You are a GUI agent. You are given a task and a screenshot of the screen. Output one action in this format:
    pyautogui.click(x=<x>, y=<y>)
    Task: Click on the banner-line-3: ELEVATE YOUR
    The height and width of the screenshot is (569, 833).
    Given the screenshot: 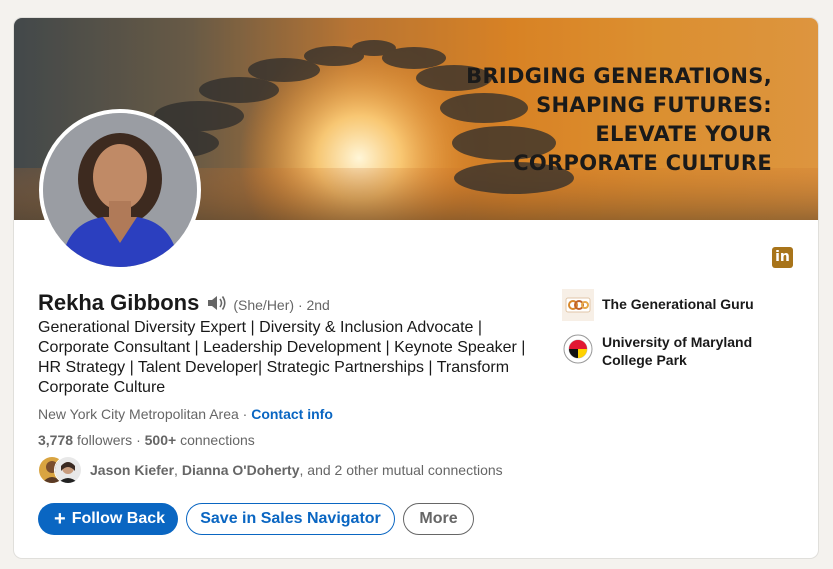 What is the action you would take?
    pyautogui.click(x=683, y=134)
    